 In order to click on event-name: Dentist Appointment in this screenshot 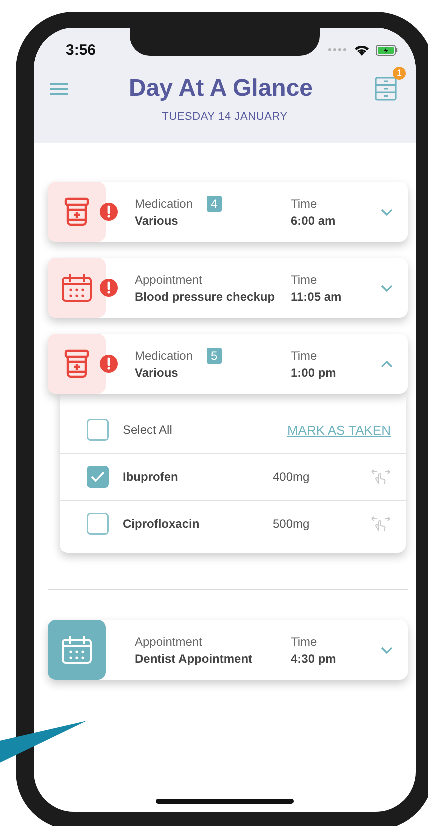, I will do `click(194, 659)`.